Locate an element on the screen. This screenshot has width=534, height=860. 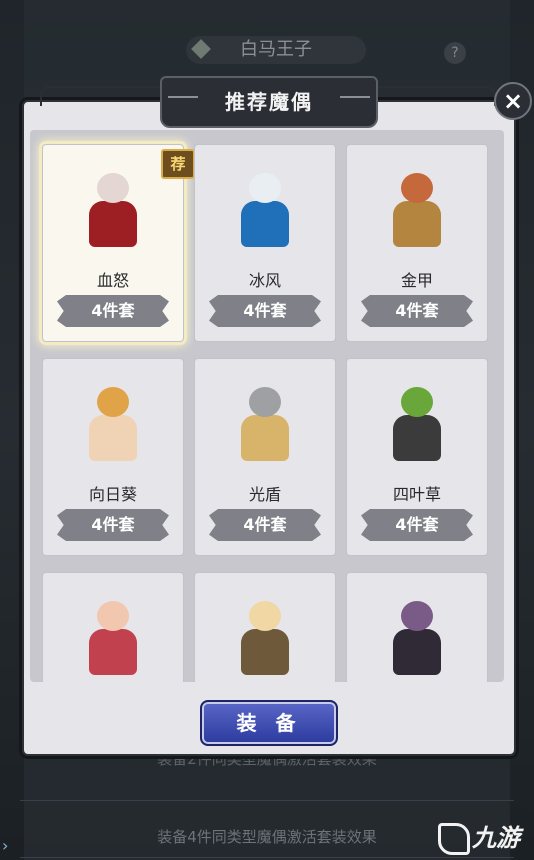
doll-name: 向日葵 is located at coordinates (112, 494).